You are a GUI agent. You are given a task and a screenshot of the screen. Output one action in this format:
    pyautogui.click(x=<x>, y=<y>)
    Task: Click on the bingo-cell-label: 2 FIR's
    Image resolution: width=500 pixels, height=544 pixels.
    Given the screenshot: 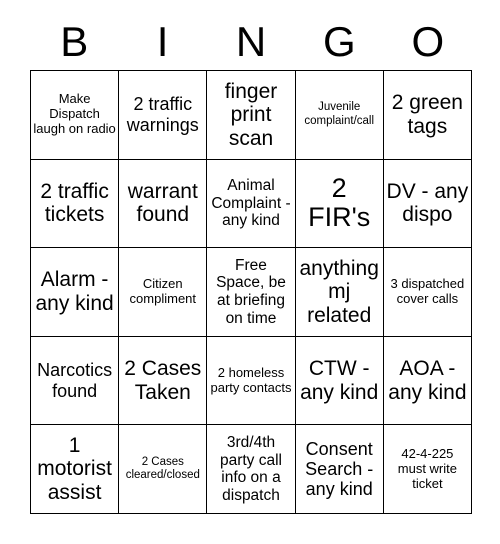 What is the action you would take?
    pyautogui.click(x=339, y=202)
    